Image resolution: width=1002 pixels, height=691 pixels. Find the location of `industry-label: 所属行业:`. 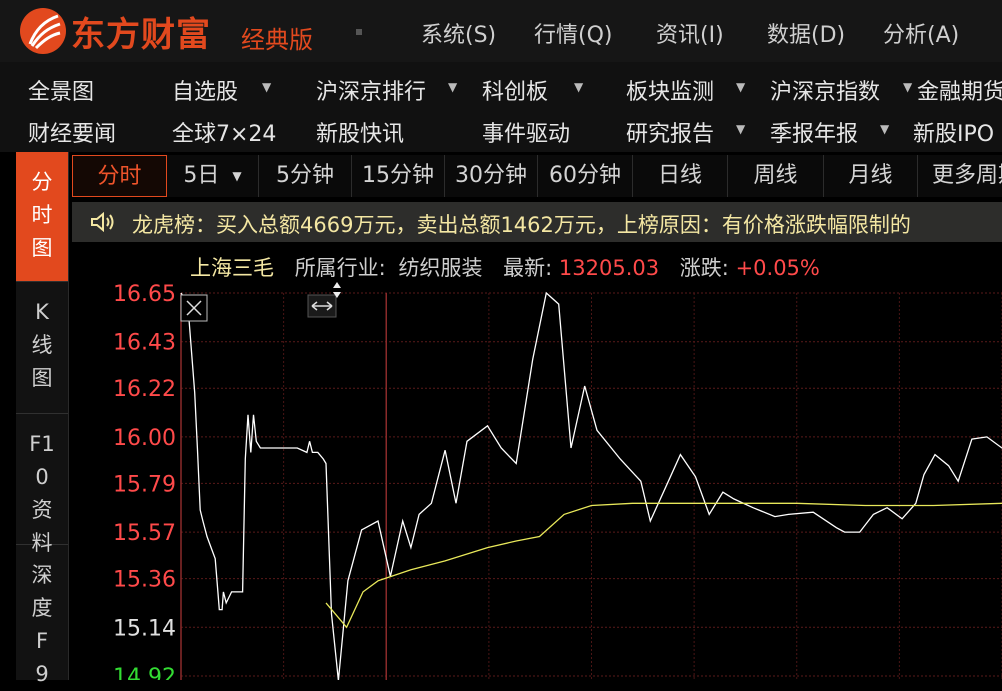

industry-label: 所属行业: is located at coordinates (340, 268).